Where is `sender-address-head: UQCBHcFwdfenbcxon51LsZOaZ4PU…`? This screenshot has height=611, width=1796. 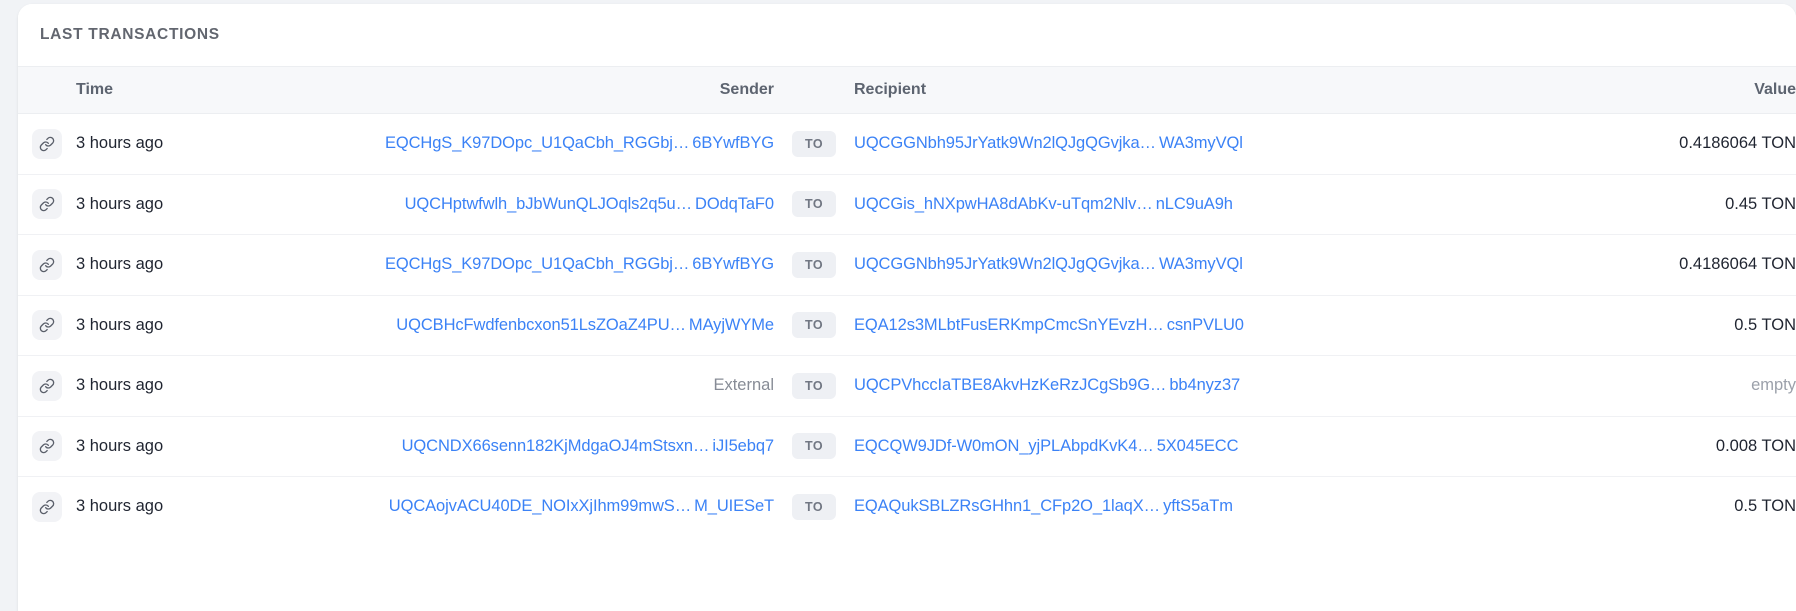
sender-address-head: UQCBHcFwdfenbcxon51LsZOaZ4PU… is located at coordinates (541, 324).